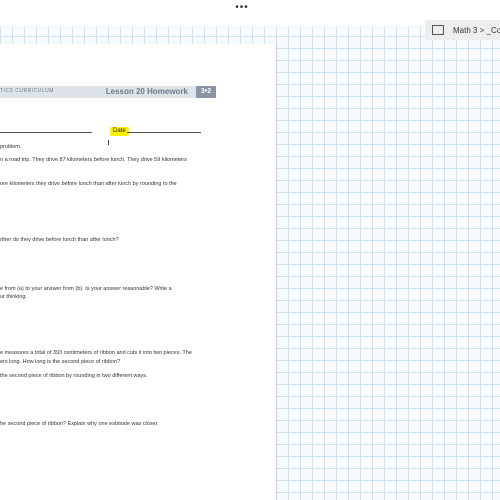  Describe the element at coordinates (108, 142) in the screenshot. I see `text-cursor` at that location.